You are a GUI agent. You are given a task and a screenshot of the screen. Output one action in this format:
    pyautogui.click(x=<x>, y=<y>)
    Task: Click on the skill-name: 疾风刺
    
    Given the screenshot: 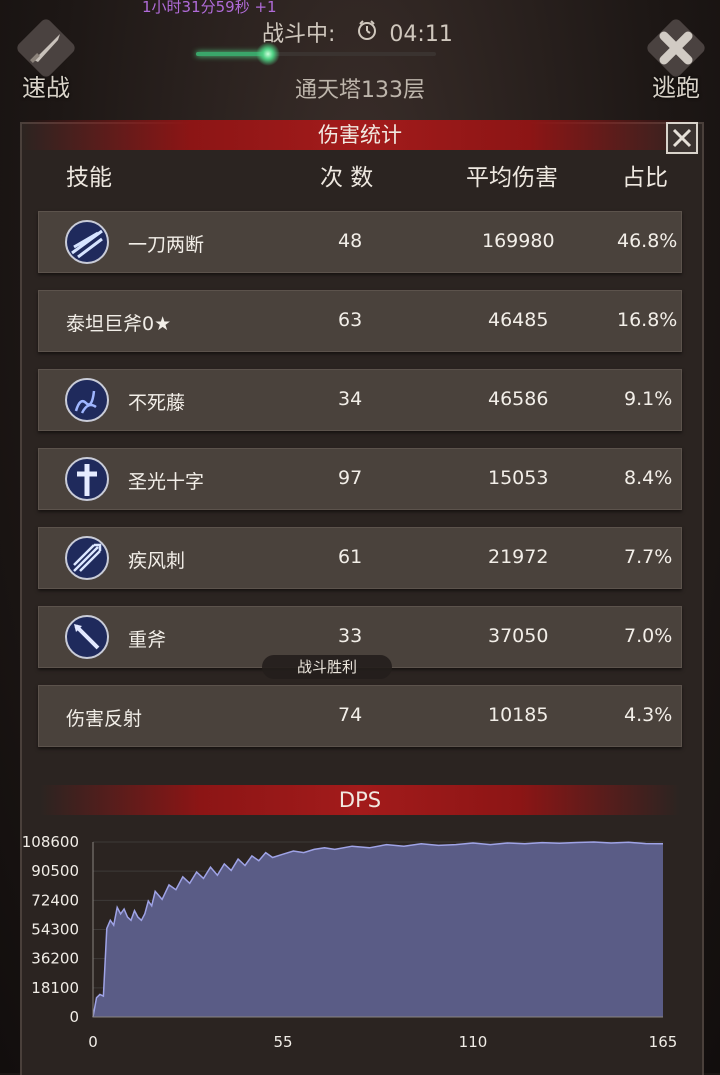 What is the action you would take?
    pyautogui.click(x=157, y=561)
    